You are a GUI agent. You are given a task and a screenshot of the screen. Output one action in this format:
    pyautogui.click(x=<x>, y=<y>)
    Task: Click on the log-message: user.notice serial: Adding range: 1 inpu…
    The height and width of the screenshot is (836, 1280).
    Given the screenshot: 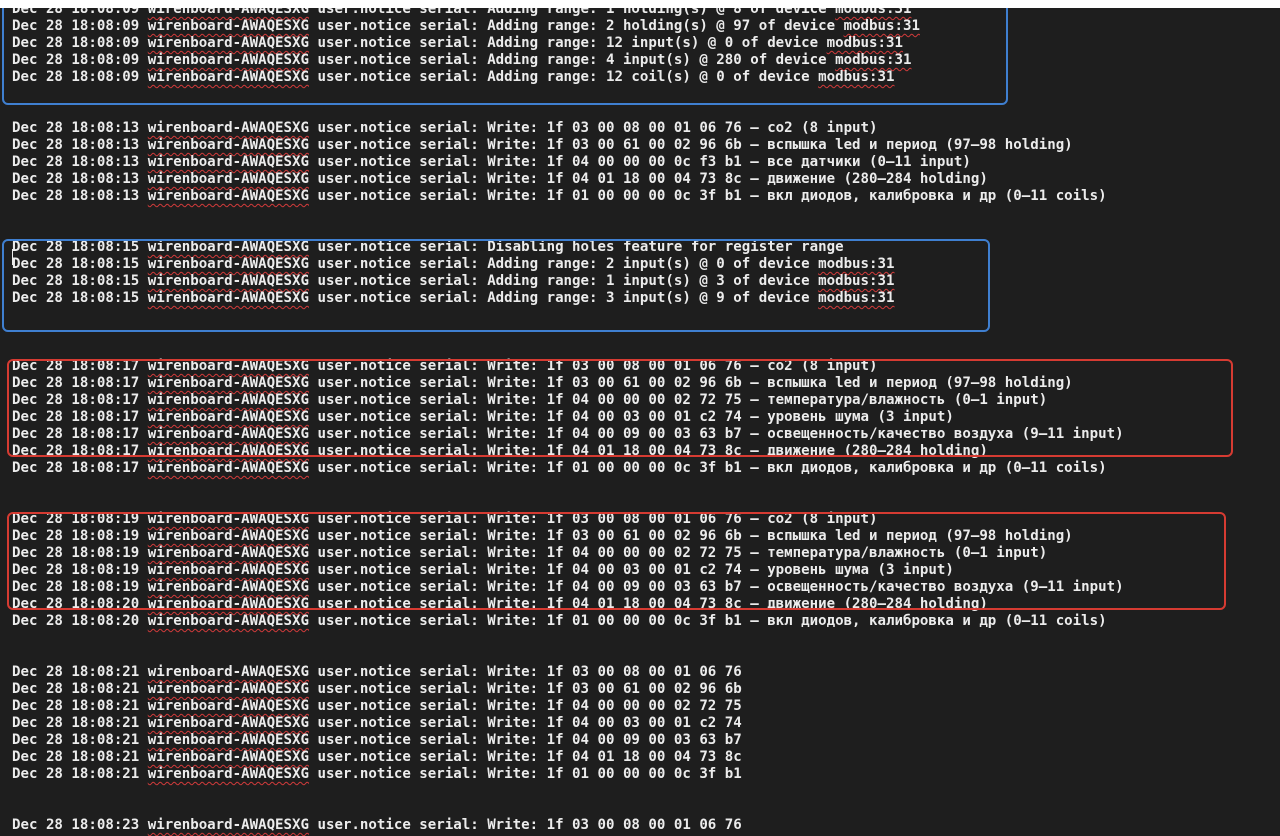 What is the action you would take?
    pyautogui.click(x=564, y=281)
    